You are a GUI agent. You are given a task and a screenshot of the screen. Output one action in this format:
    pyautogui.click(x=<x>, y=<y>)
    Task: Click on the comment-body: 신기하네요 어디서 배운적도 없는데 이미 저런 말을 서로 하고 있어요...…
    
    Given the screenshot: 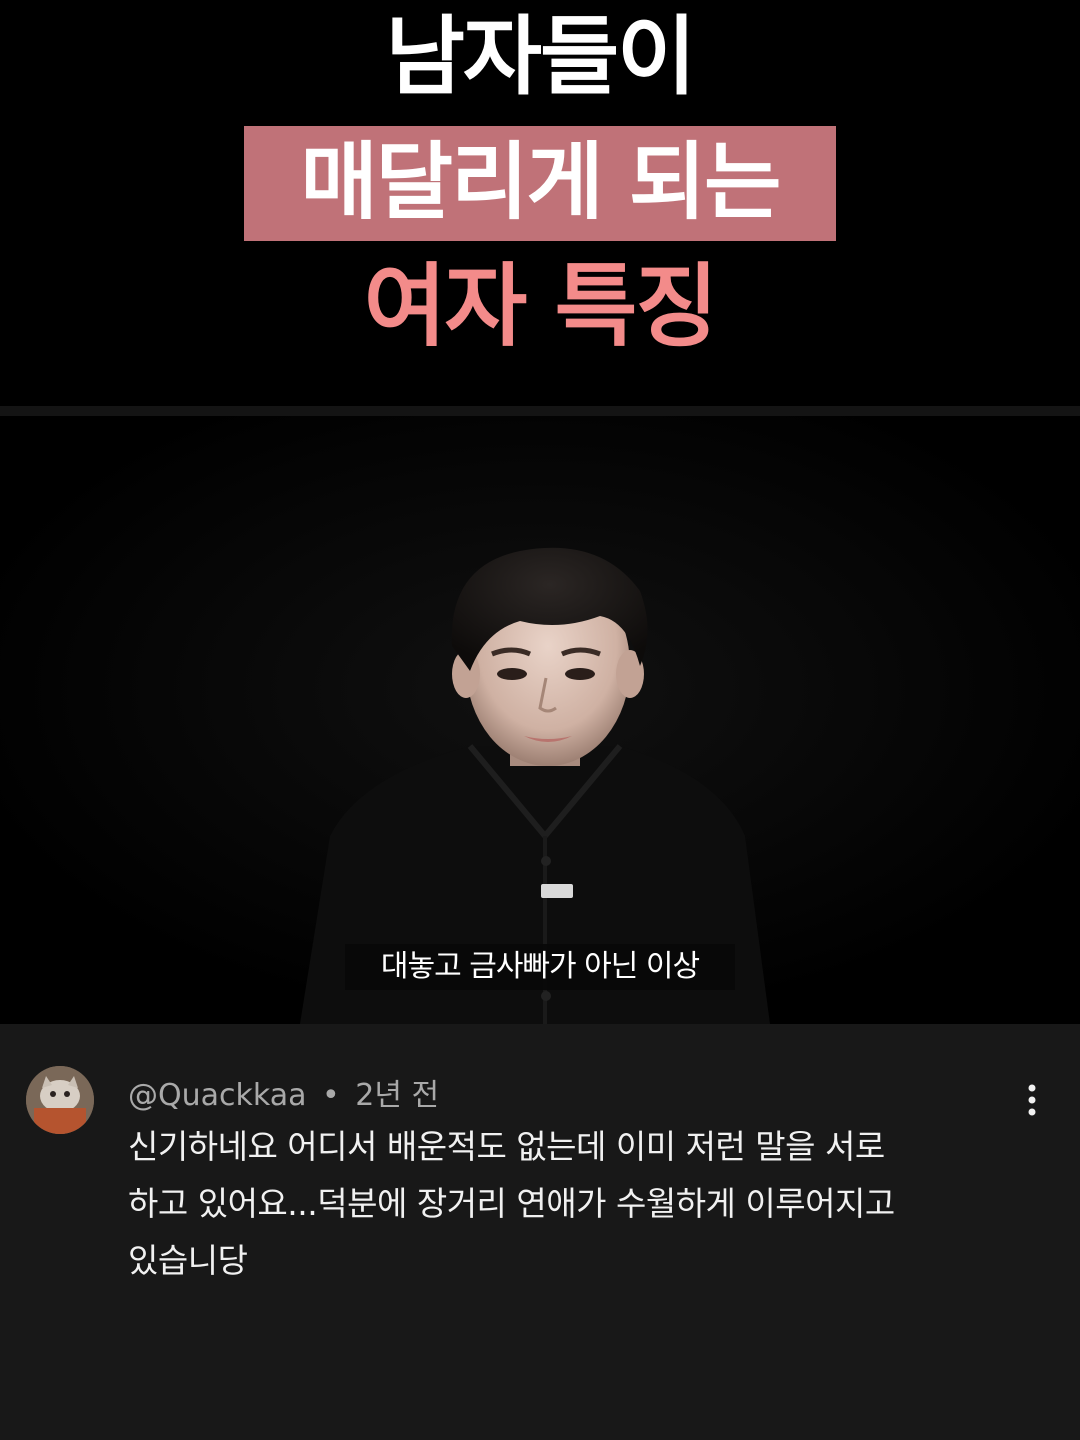 What is the action you would take?
    pyautogui.click(x=578, y=1203)
    